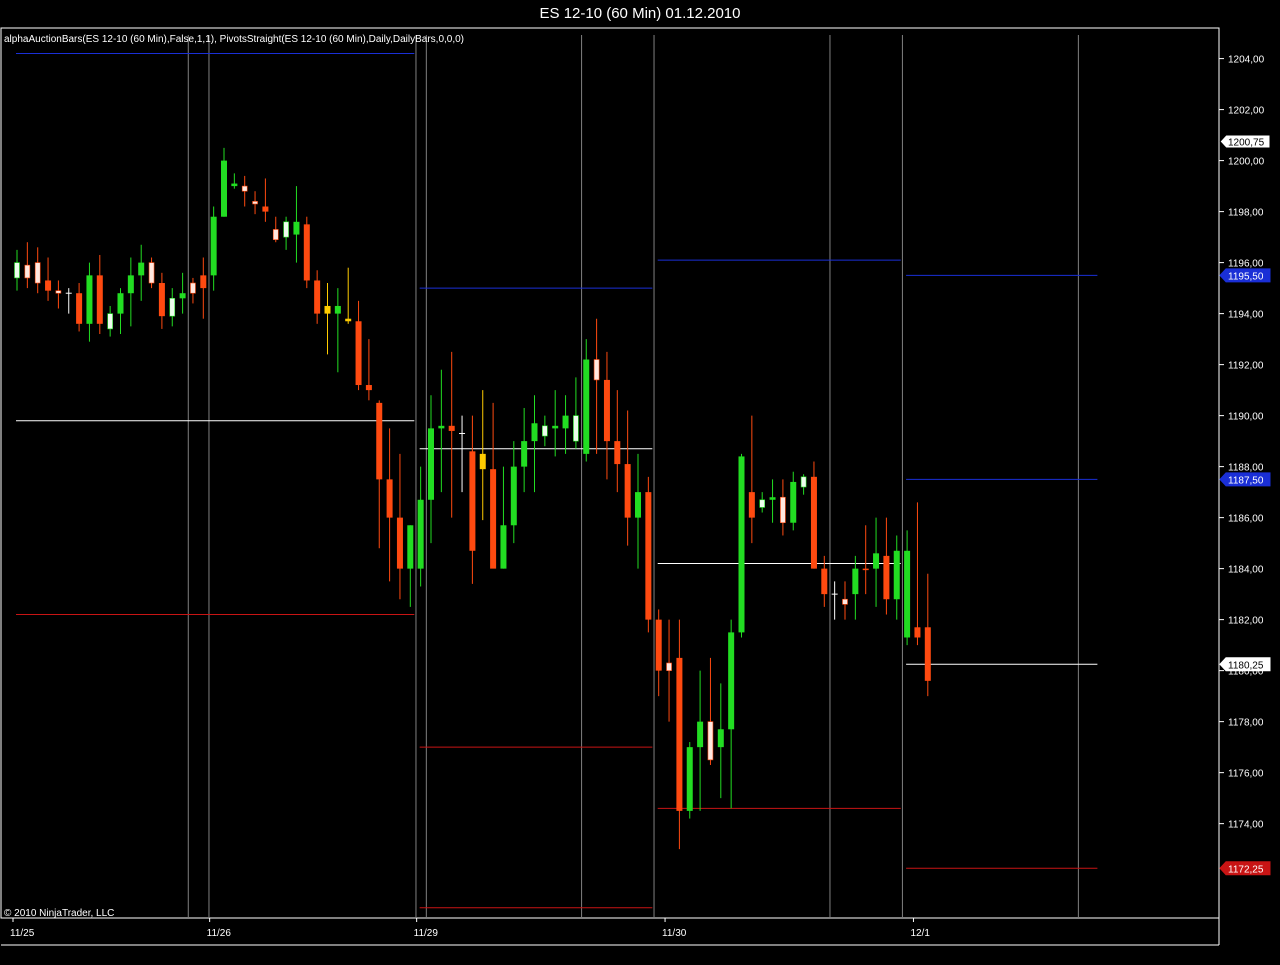  Describe the element at coordinates (1246, 276) in the screenshot. I see `price-tag-label: 1195,50` at that location.